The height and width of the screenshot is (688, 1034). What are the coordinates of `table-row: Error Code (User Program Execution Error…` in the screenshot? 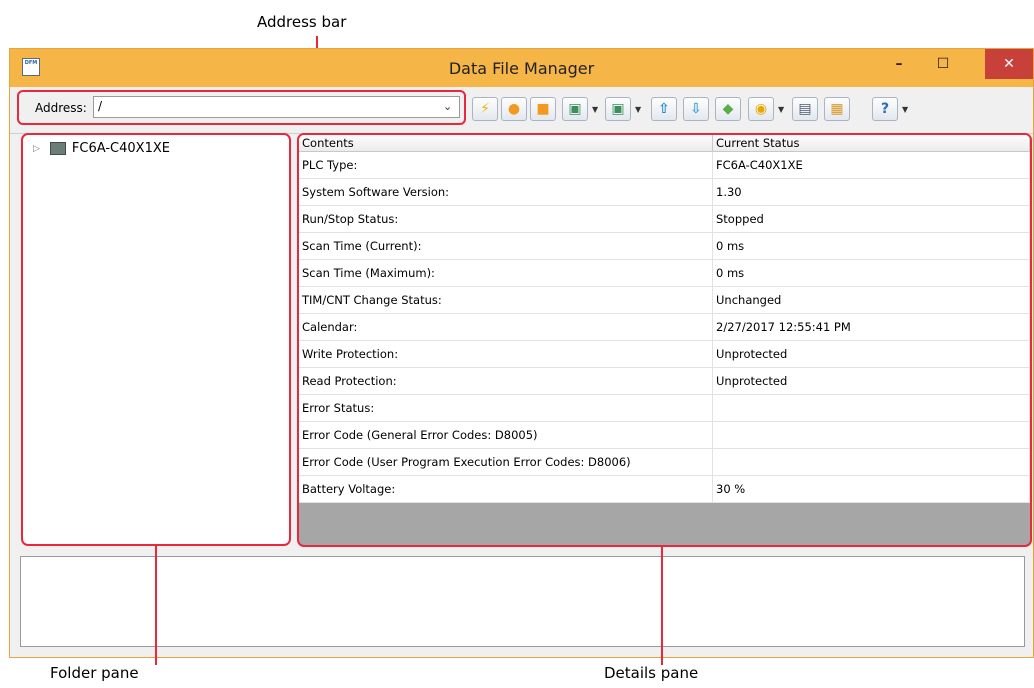 It's located at (664, 462).